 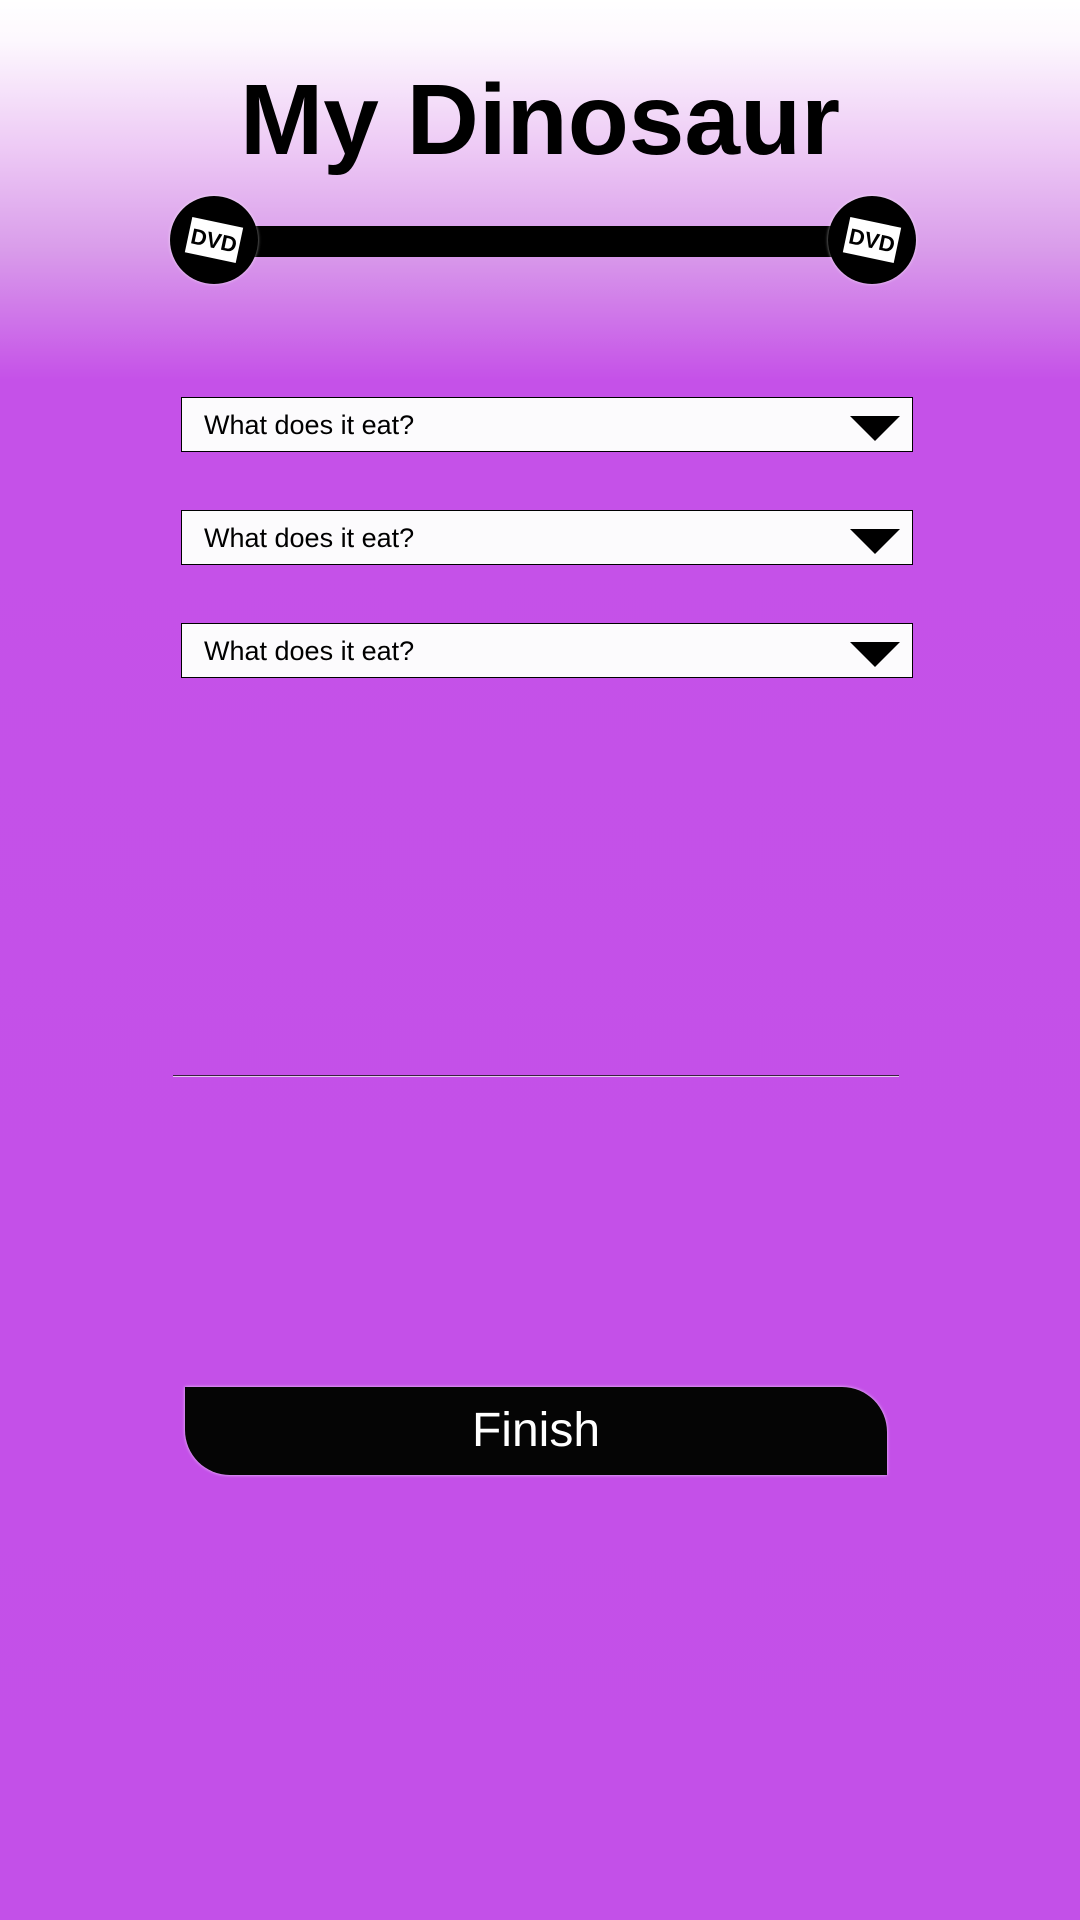 I want to click on finish-button: Finish, so click(x=536, y=1431).